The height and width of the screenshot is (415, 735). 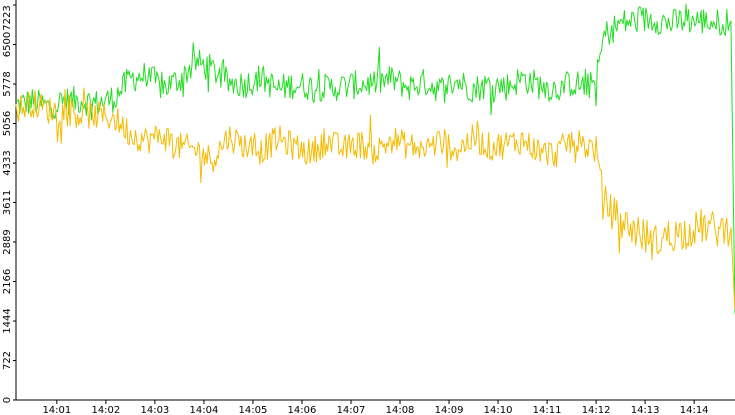 I want to click on y-tick-label: 6500, so click(x=7, y=44).